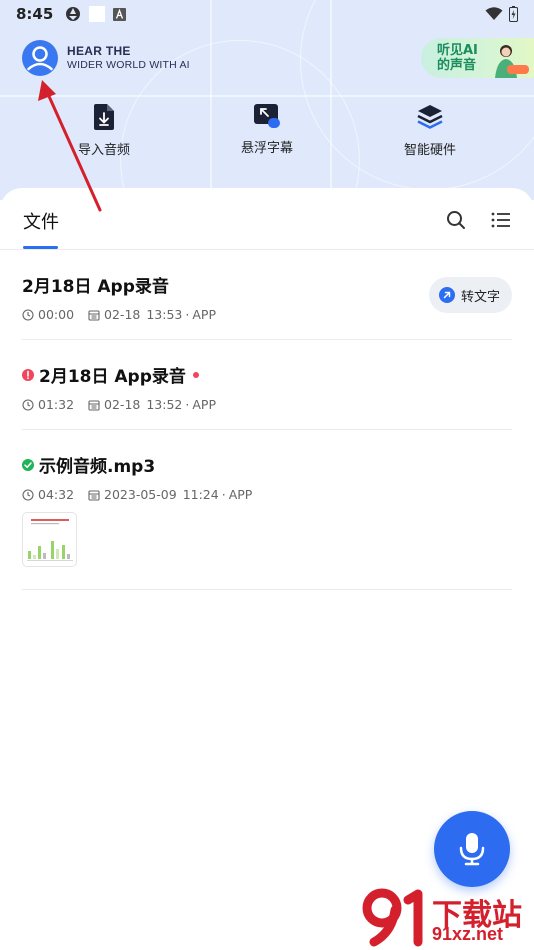 The width and height of the screenshot is (534, 950). Describe the element at coordinates (446, 295) in the screenshot. I see `arrow-up-right-icon` at that location.